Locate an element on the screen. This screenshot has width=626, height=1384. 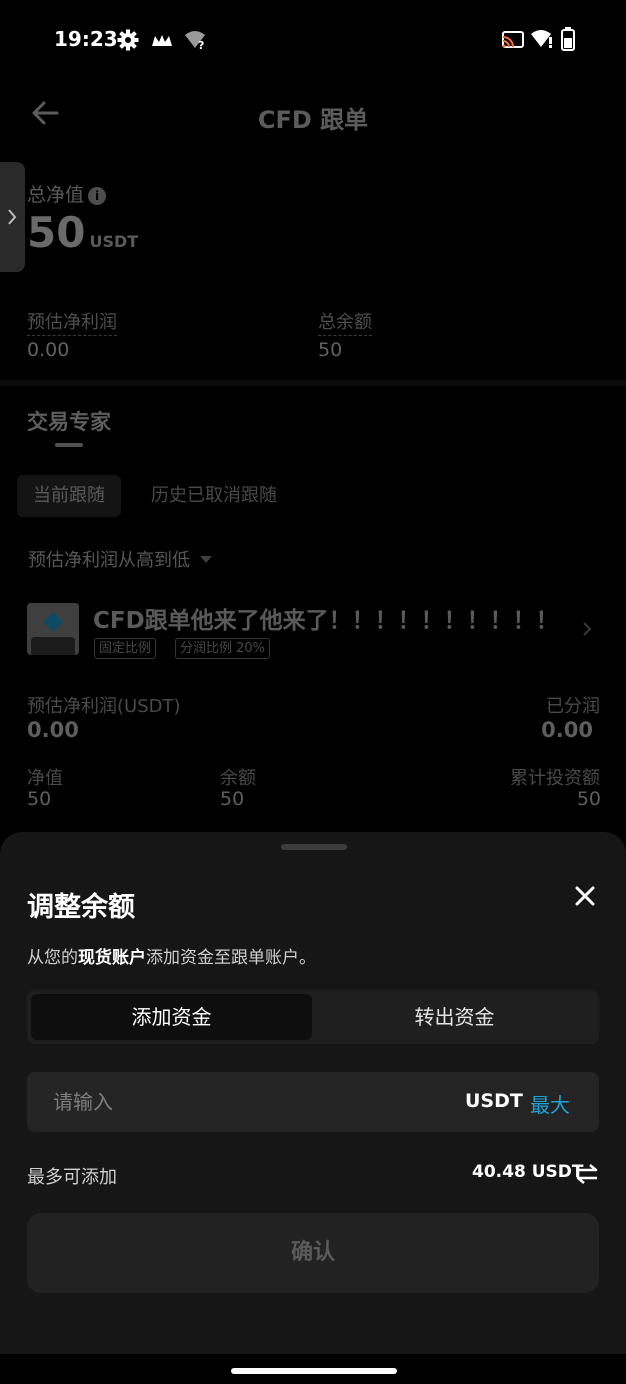
tab-underline is located at coordinates (69, 445).